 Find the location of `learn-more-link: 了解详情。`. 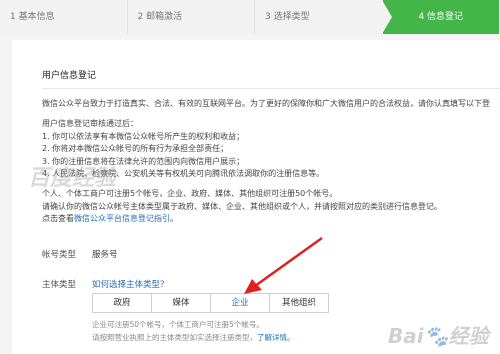

learn-more-link: 了解详情。 is located at coordinates (276, 337).